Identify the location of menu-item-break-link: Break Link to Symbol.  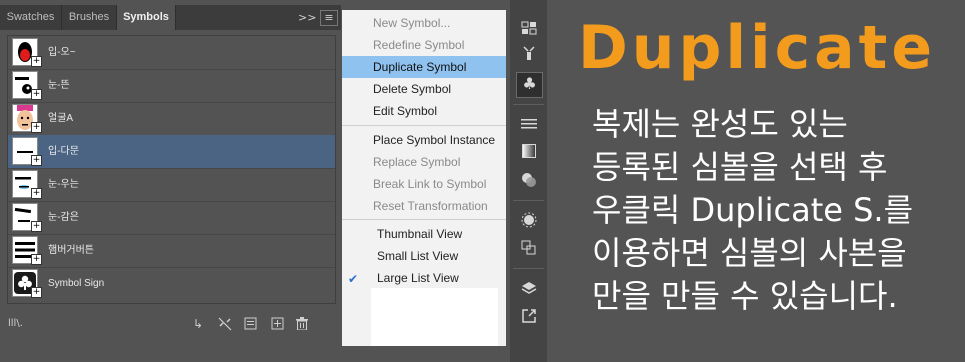
(424, 184).